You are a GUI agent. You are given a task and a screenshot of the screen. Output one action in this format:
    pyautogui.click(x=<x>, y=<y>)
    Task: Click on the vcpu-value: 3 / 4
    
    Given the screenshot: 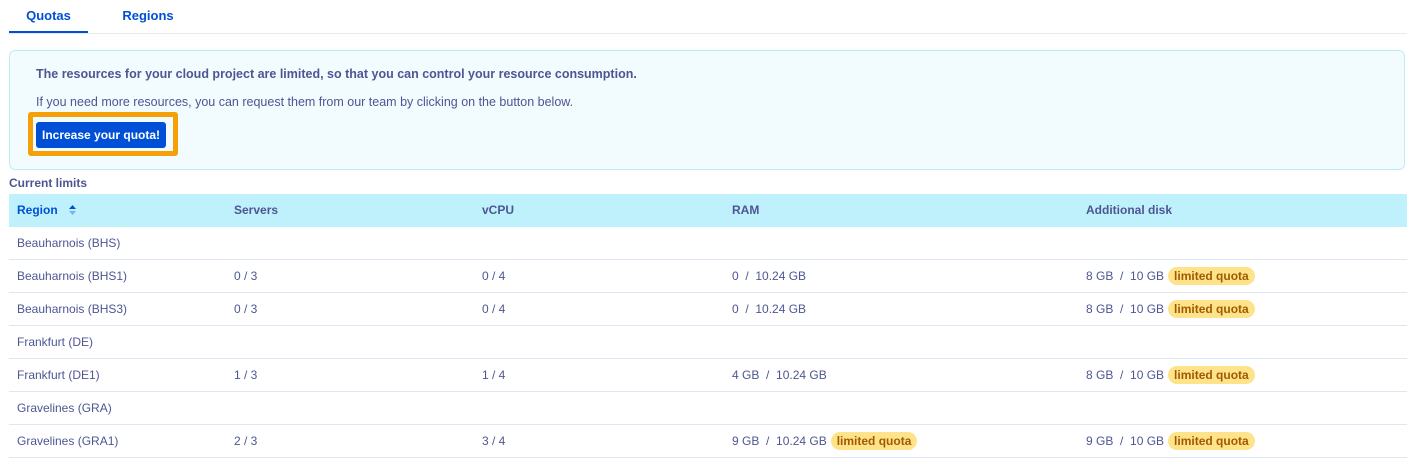 What is the action you would take?
    pyautogui.click(x=494, y=441)
    